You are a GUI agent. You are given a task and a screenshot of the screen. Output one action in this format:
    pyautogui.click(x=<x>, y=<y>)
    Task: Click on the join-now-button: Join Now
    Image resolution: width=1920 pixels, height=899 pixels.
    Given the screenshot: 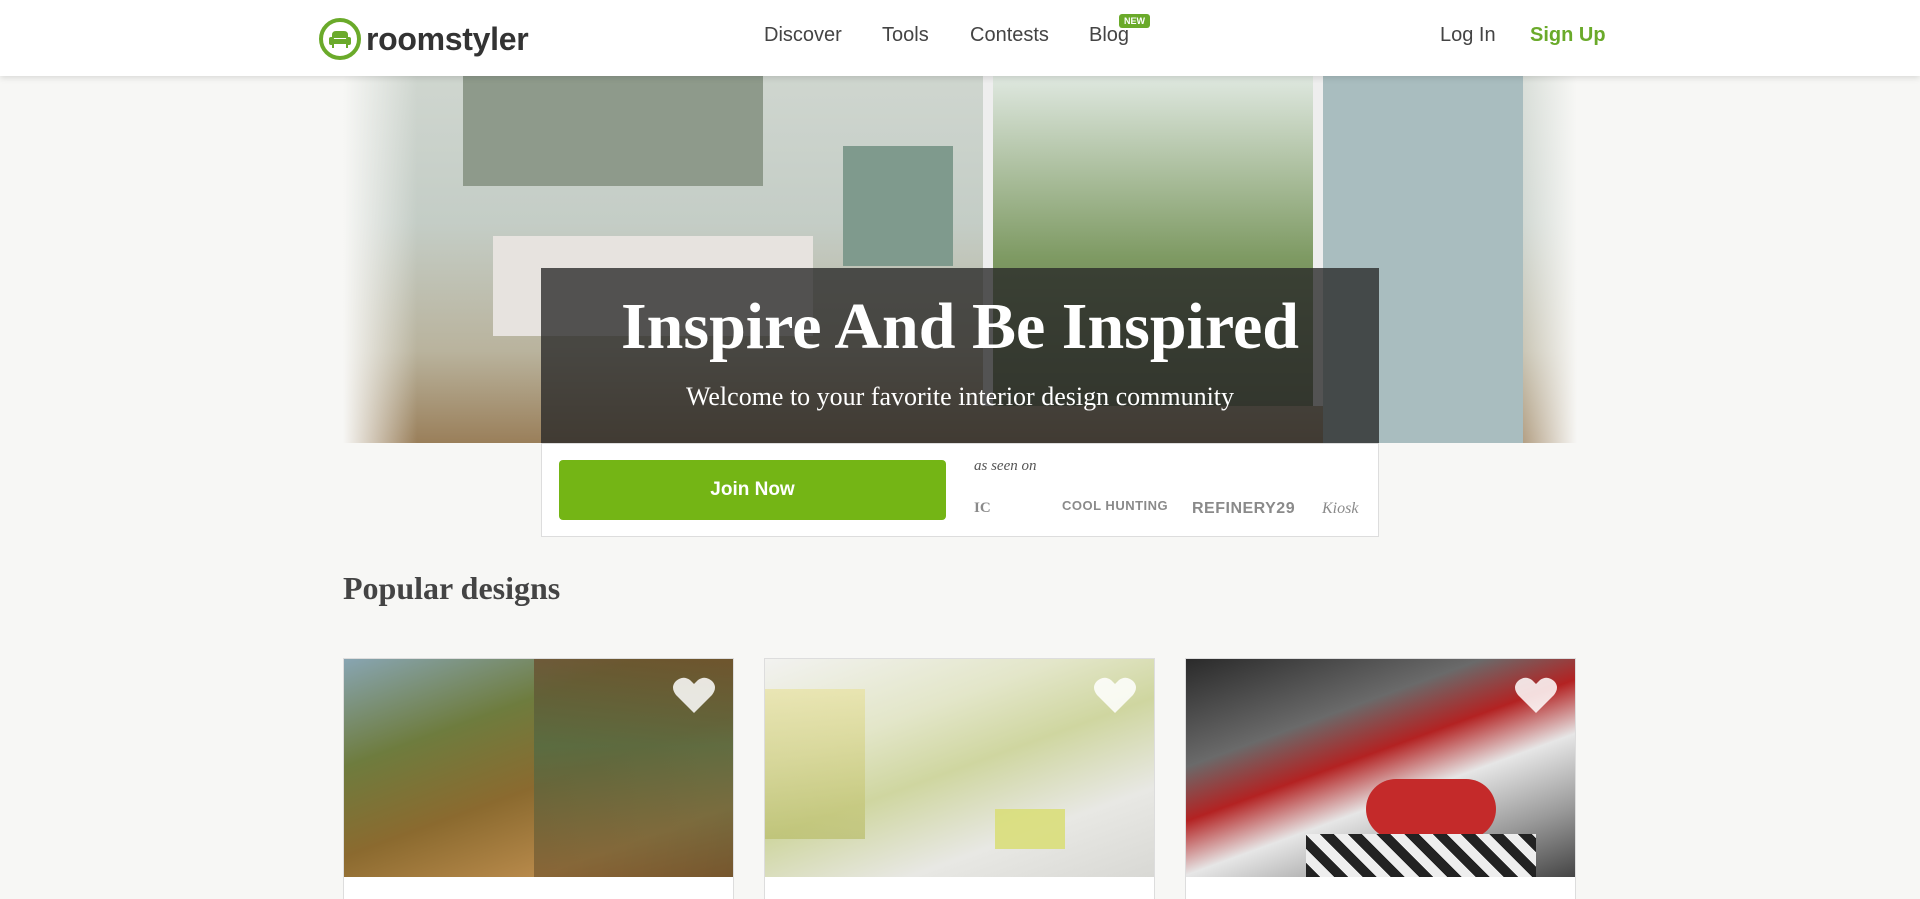 What is the action you would take?
    pyautogui.click(x=752, y=490)
    